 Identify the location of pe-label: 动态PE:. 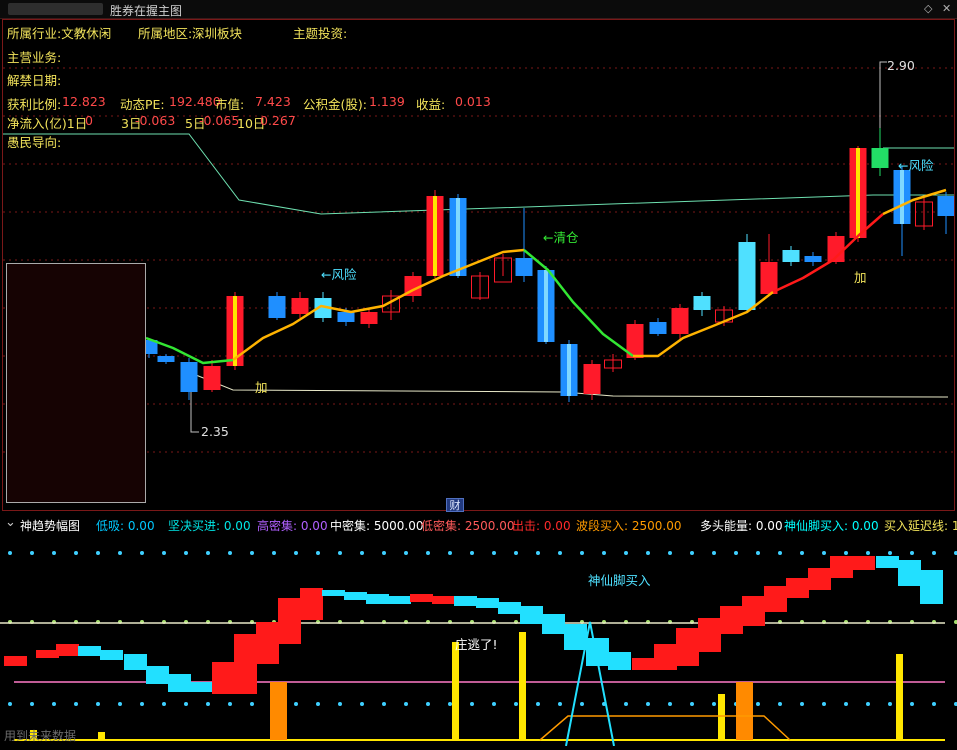
(142, 104).